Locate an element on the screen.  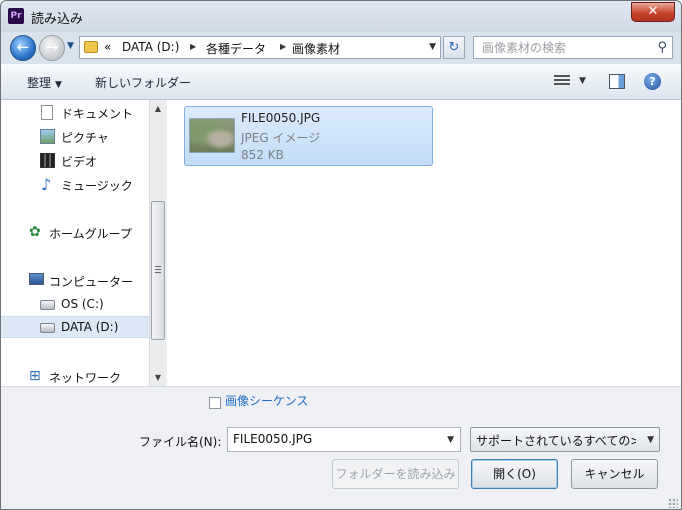
cancel-button: キャンセル is located at coordinates (614, 474).